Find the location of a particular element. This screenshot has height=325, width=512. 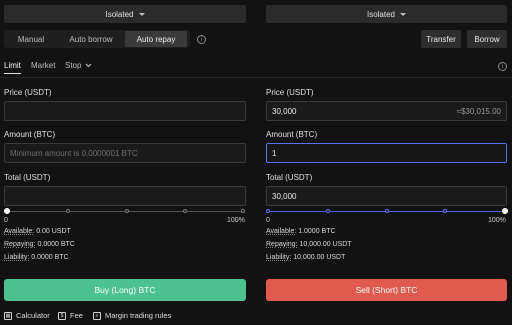

available-value: 0.00 USDT is located at coordinates (53, 231).